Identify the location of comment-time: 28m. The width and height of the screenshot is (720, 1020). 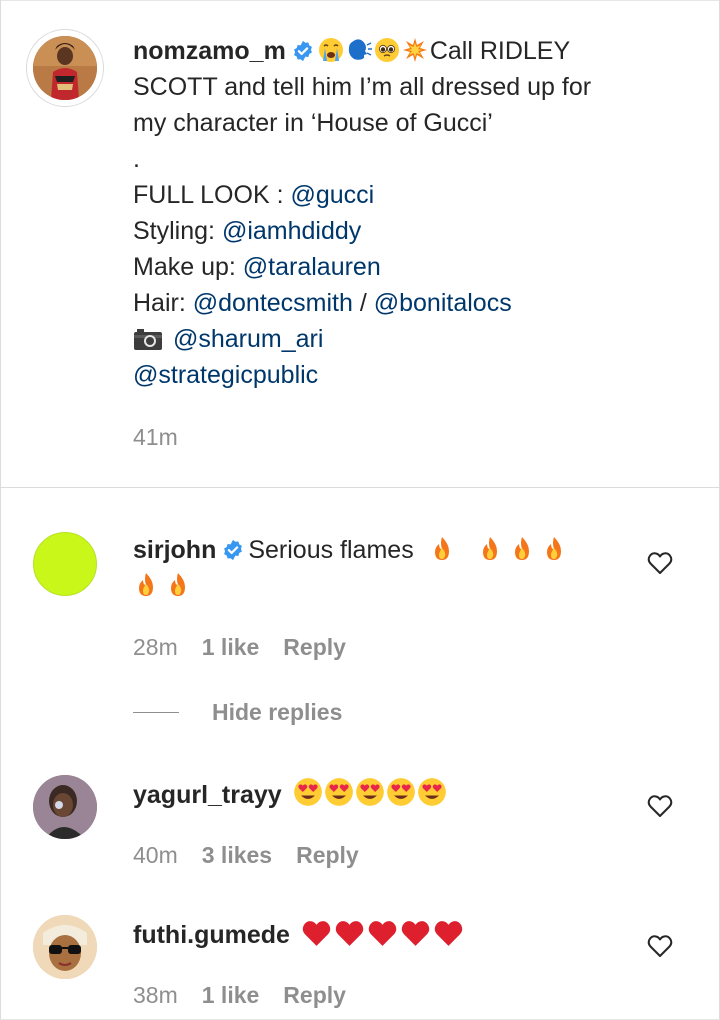
(155, 647).